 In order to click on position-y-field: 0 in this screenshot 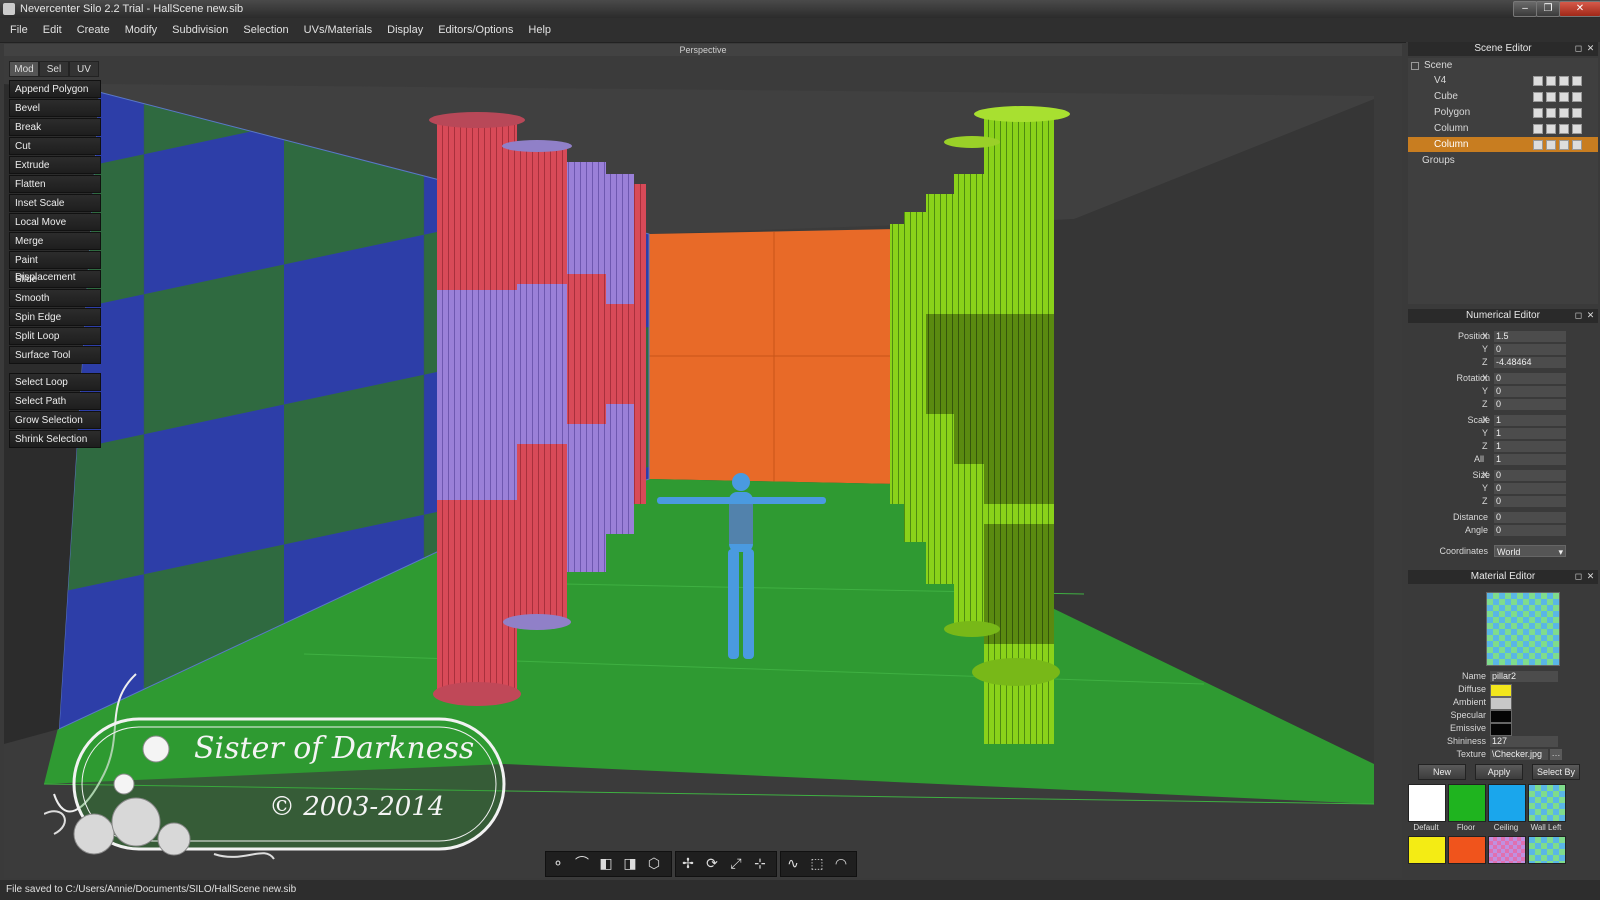, I will do `click(1530, 349)`.